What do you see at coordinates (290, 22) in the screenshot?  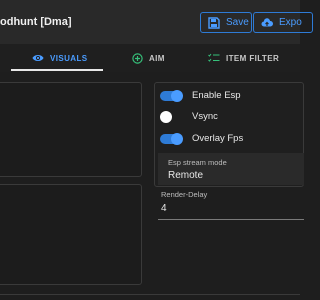 I see `export-button-label: Expo` at bounding box center [290, 22].